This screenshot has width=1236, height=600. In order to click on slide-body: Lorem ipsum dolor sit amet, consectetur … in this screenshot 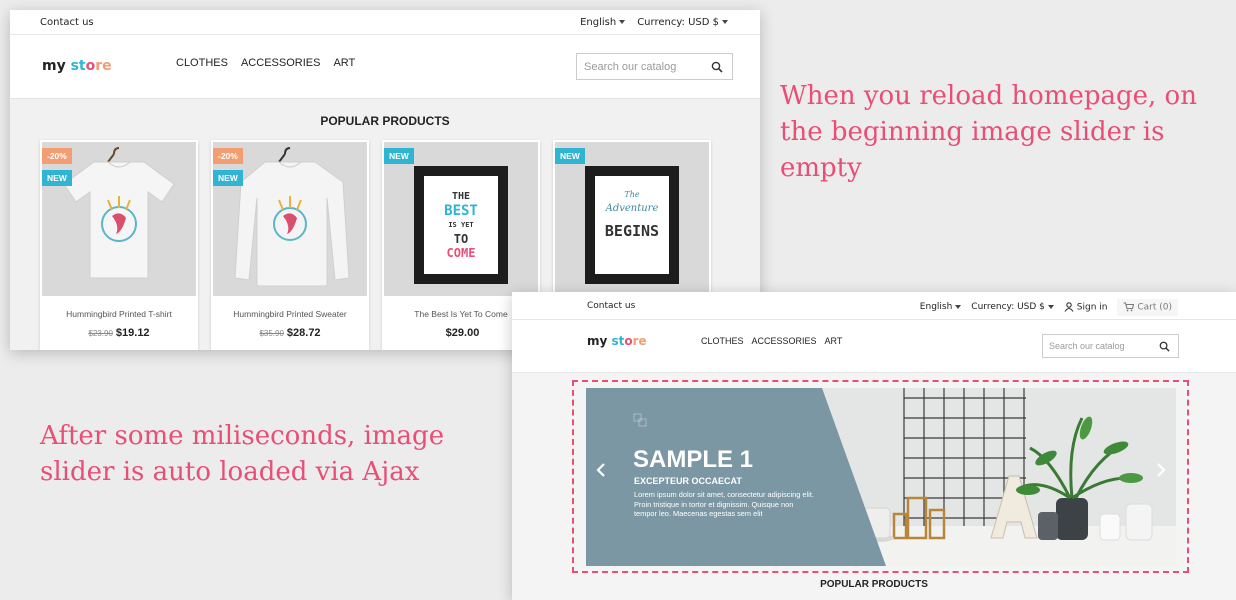, I will do `click(724, 504)`.